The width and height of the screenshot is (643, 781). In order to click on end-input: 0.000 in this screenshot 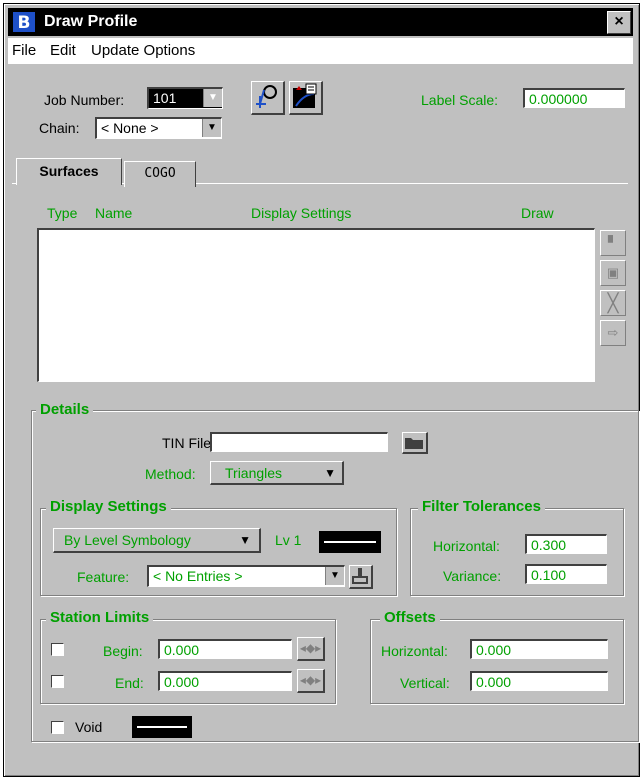, I will do `click(225, 681)`.